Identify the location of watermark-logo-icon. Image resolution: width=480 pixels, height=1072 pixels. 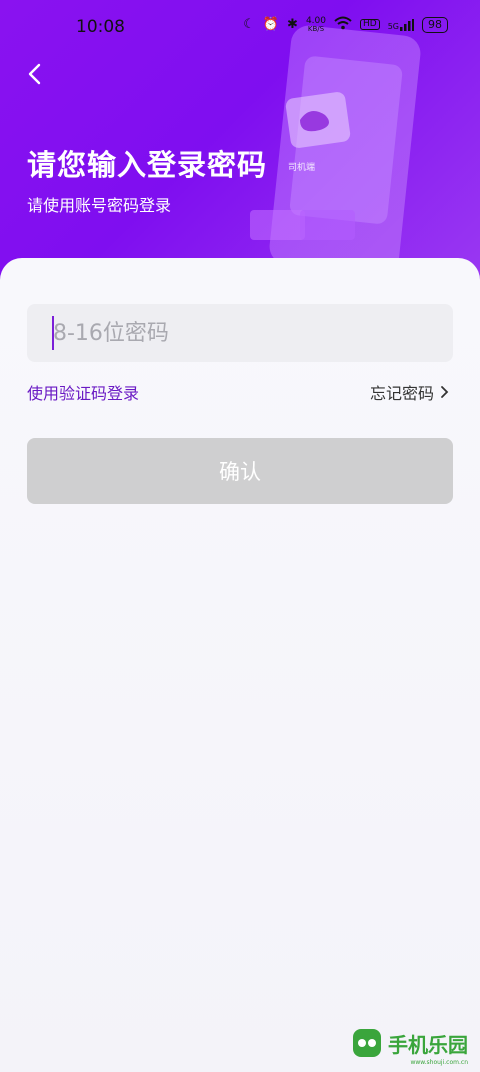
(367, 1043).